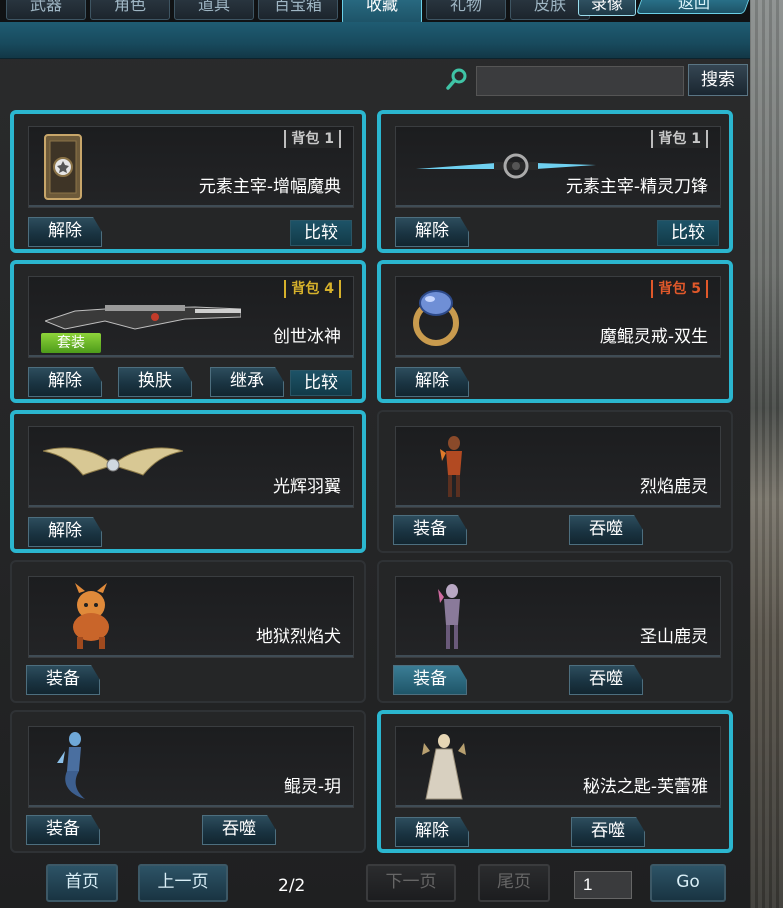 Image resolution: width=783 pixels, height=908 pixels. Describe the element at coordinates (558, 467) in the screenshot. I see `item-slot: 烈焰鹿灵` at that location.